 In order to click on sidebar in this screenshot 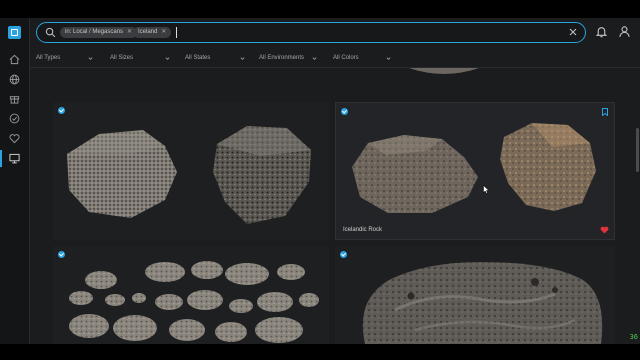, I will do `click(15, 181)`.